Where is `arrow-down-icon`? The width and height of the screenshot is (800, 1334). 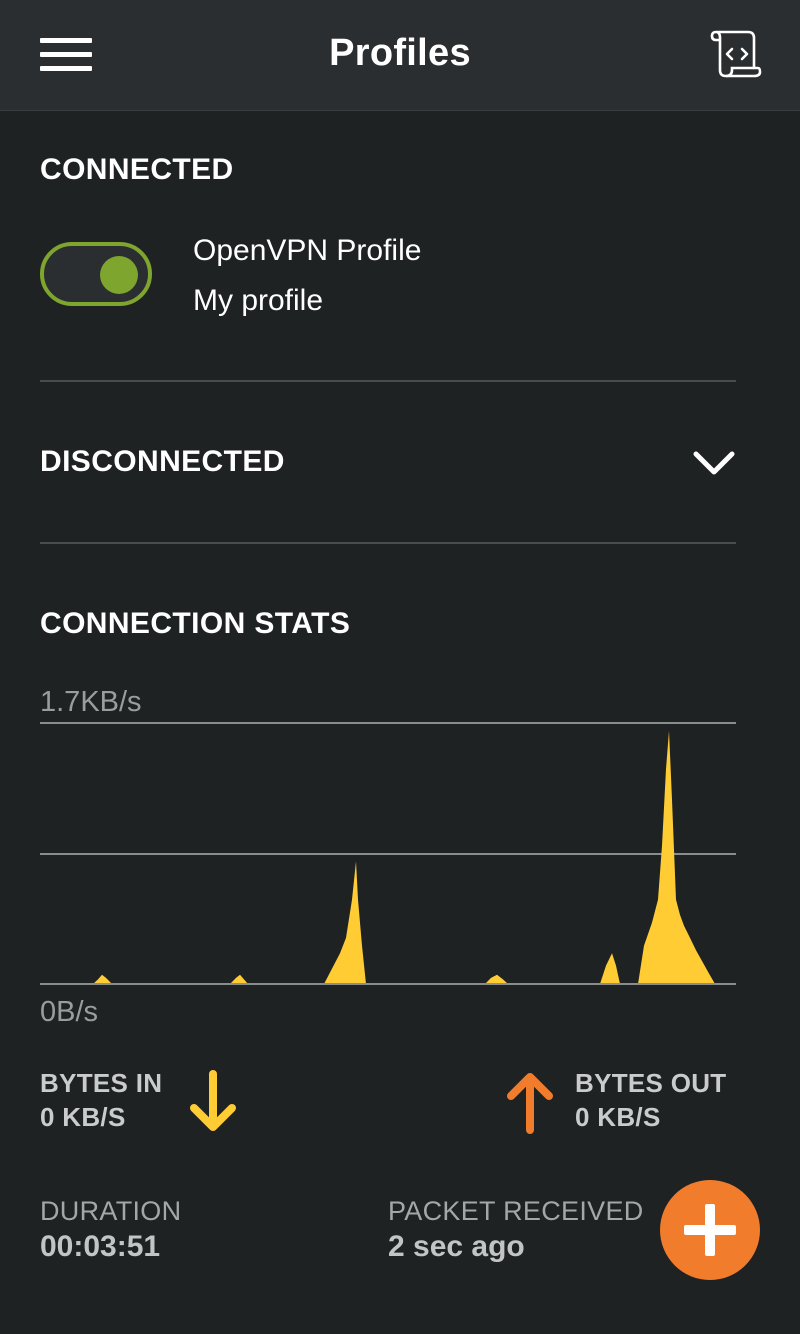 arrow-down-icon is located at coordinates (213, 1102).